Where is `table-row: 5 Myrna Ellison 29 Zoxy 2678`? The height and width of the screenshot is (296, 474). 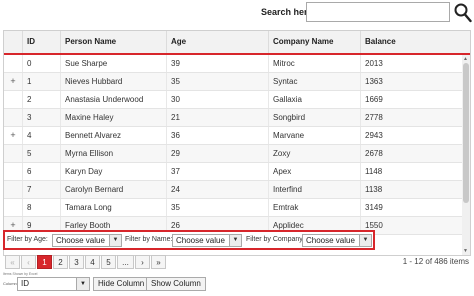 table-row: 5 Myrna Ellison 29 Zoxy 2678 is located at coordinates (233, 154).